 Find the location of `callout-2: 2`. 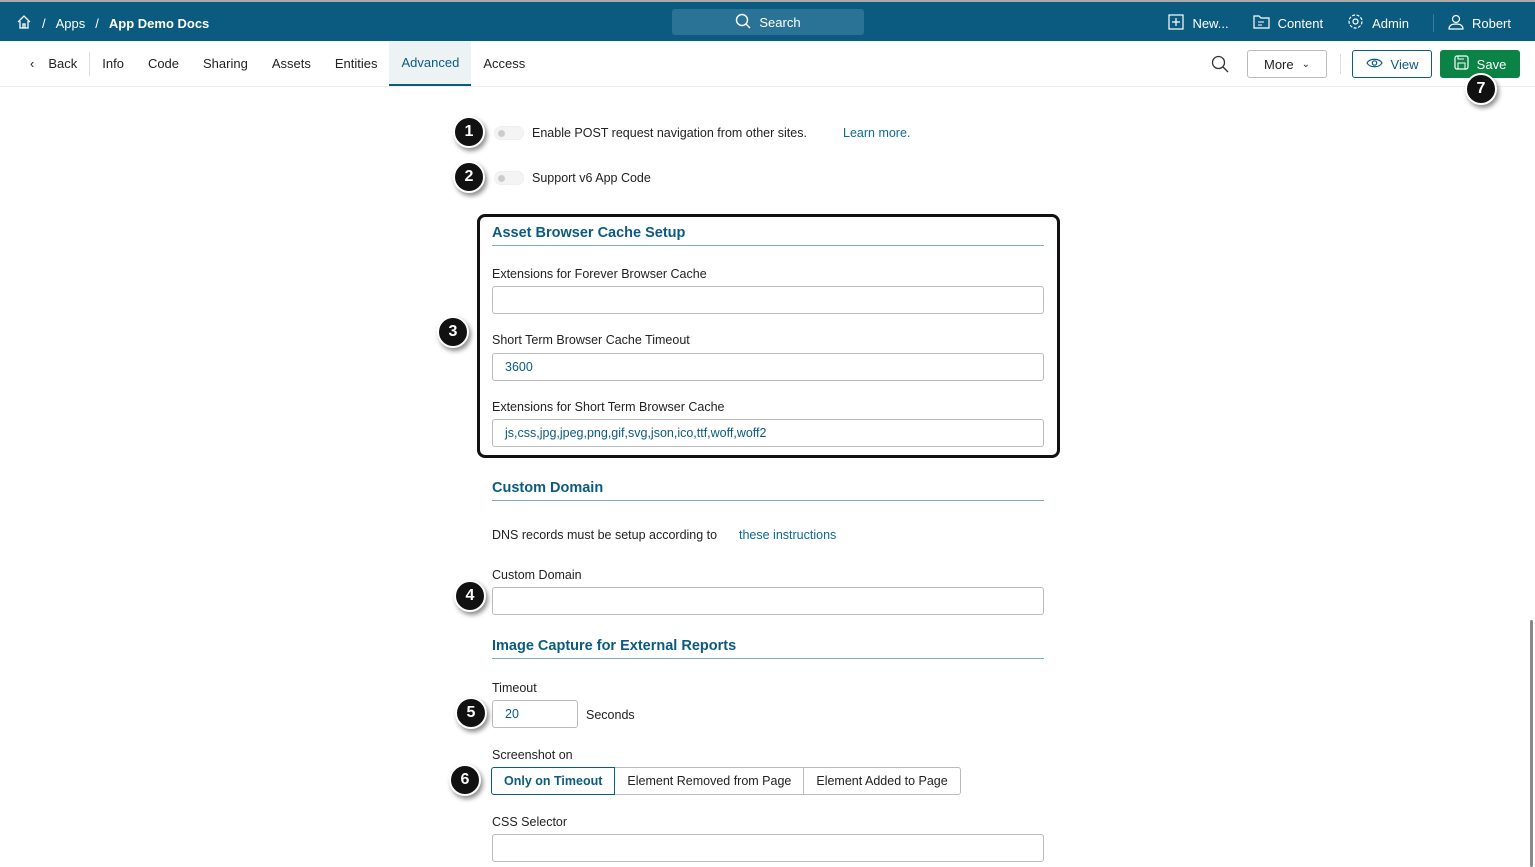

callout-2: 2 is located at coordinates (469, 177).